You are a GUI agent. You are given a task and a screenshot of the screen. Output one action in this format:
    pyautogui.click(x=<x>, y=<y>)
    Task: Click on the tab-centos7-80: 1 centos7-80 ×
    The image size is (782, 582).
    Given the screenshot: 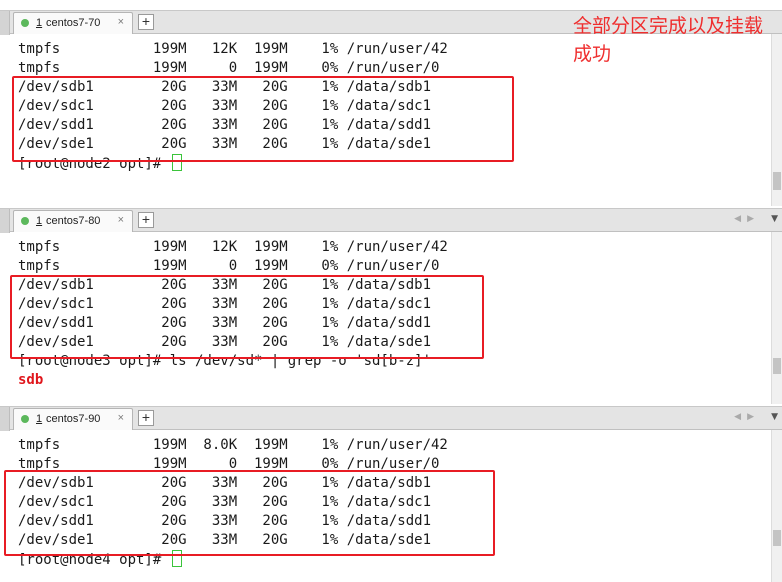 What is the action you would take?
    pyautogui.click(x=73, y=221)
    